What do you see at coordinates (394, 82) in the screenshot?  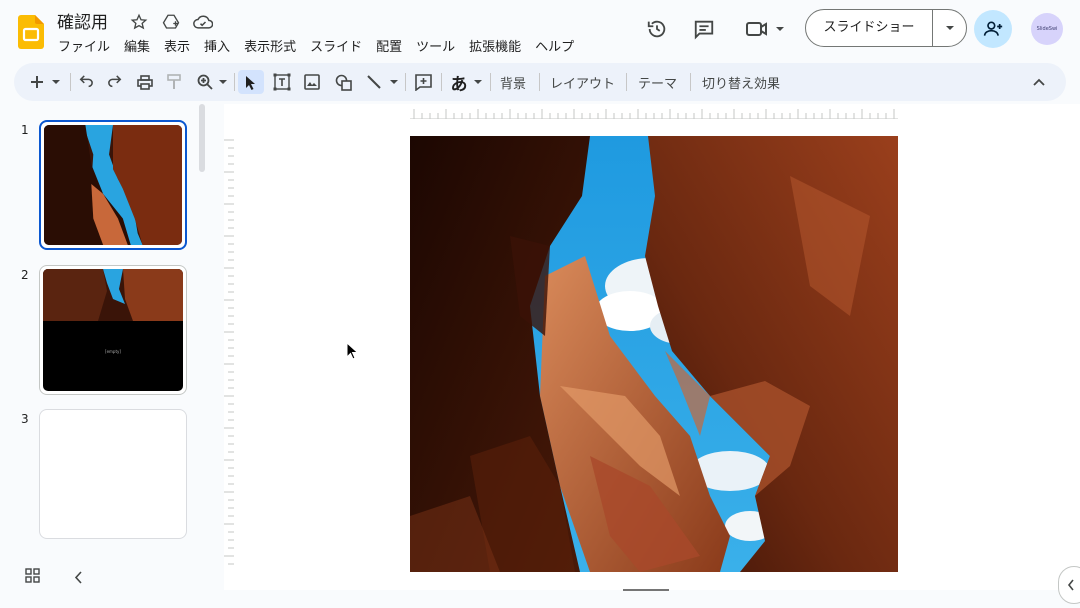 I see `line-dropdown-icon` at bounding box center [394, 82].